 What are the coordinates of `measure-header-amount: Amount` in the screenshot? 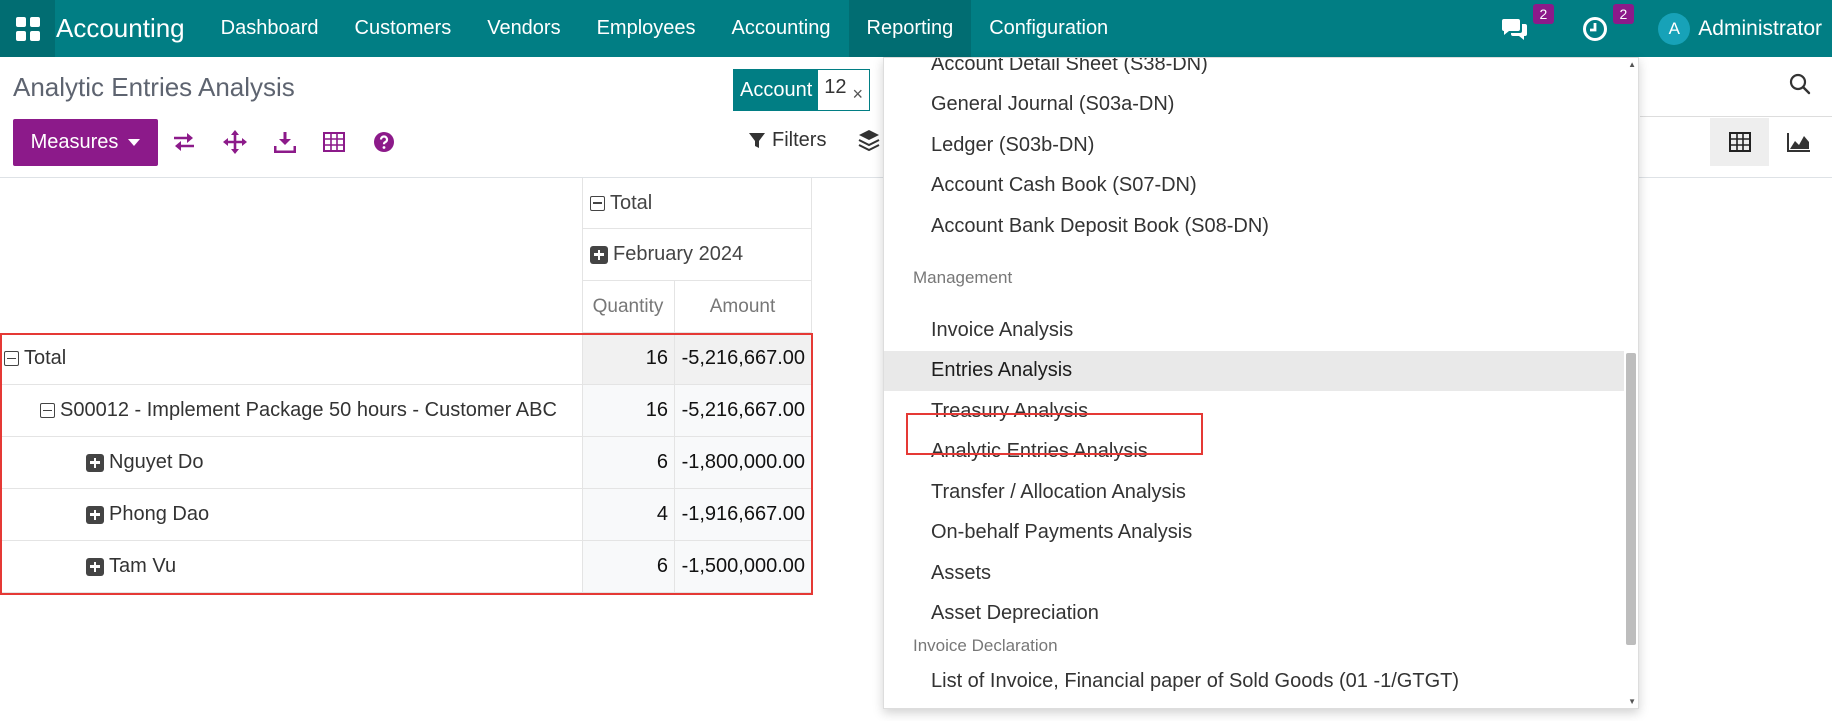 It's located at (742, 307).